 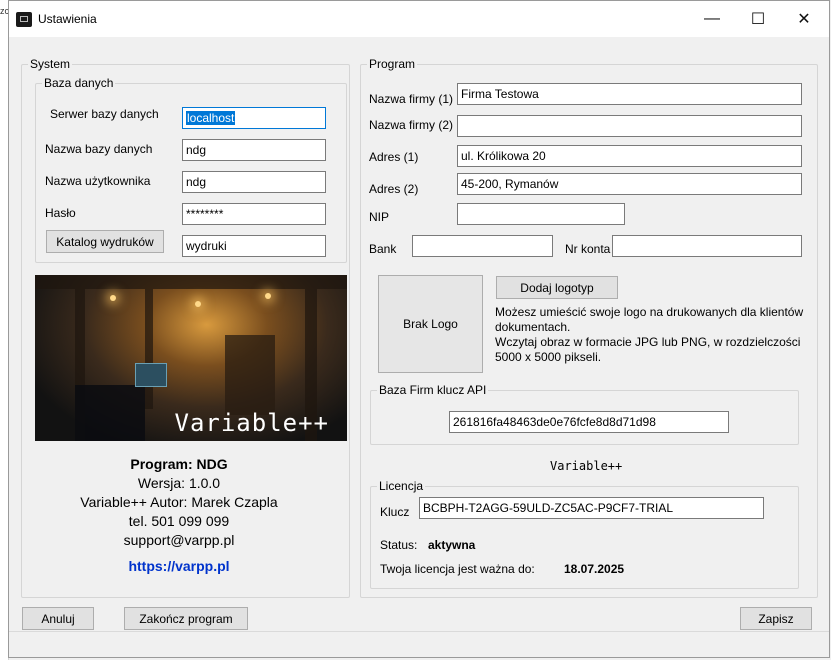 I want to click on license-valid-date: 18.07.2025, so click(x=594, y=569).